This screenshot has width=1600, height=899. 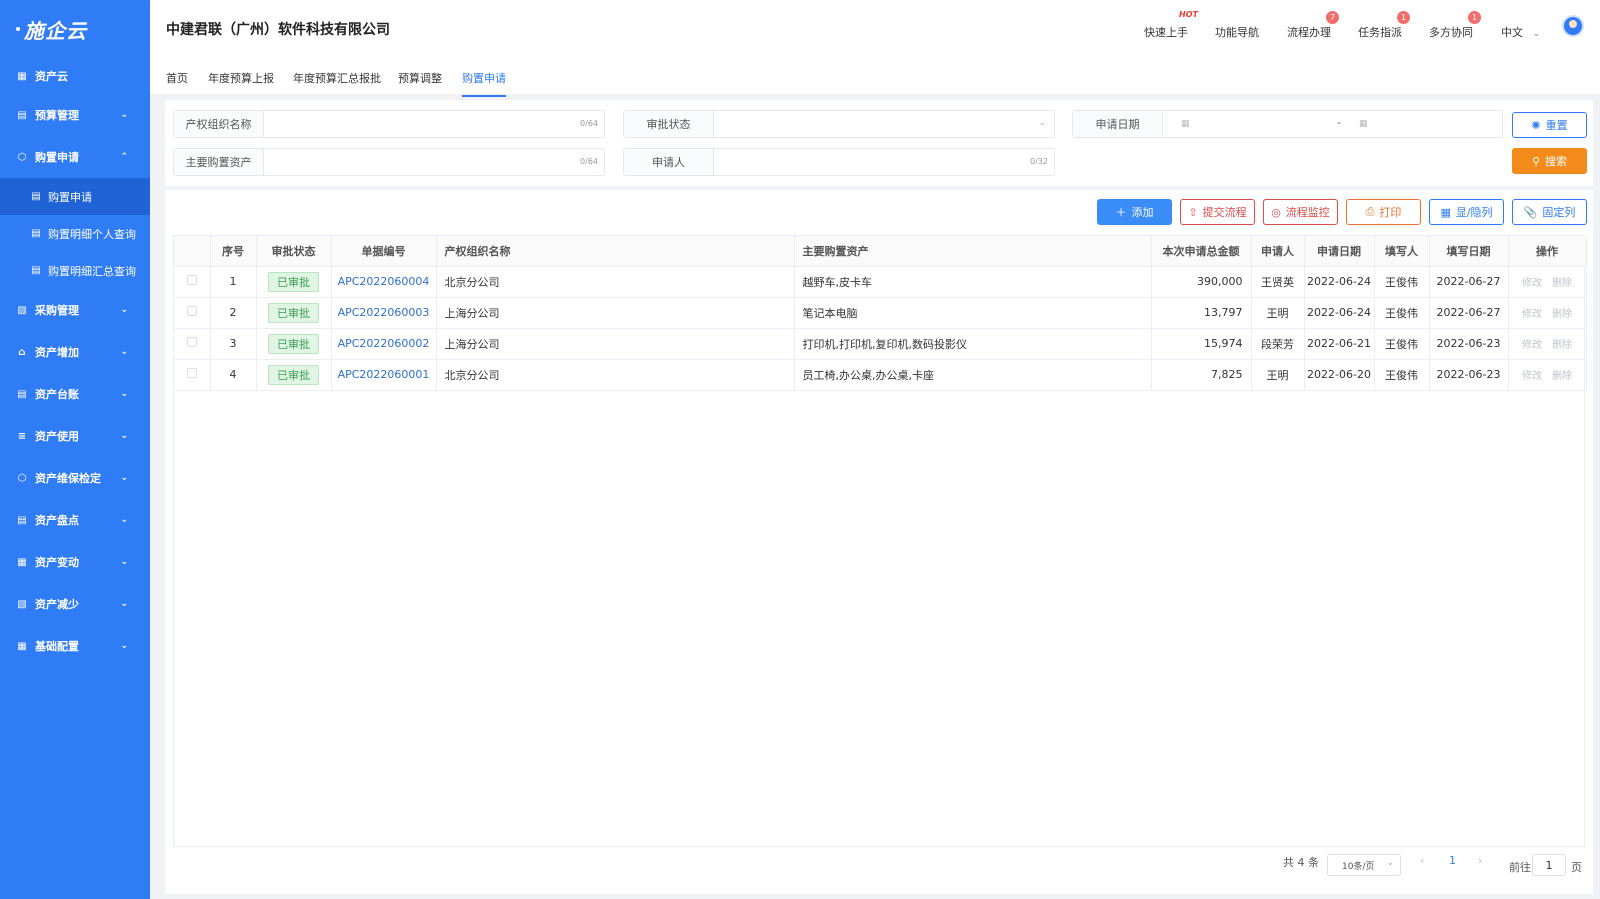 I want to click on toggle-columns-button: ▦ 显/隐列, so click(x=1466, y=212).